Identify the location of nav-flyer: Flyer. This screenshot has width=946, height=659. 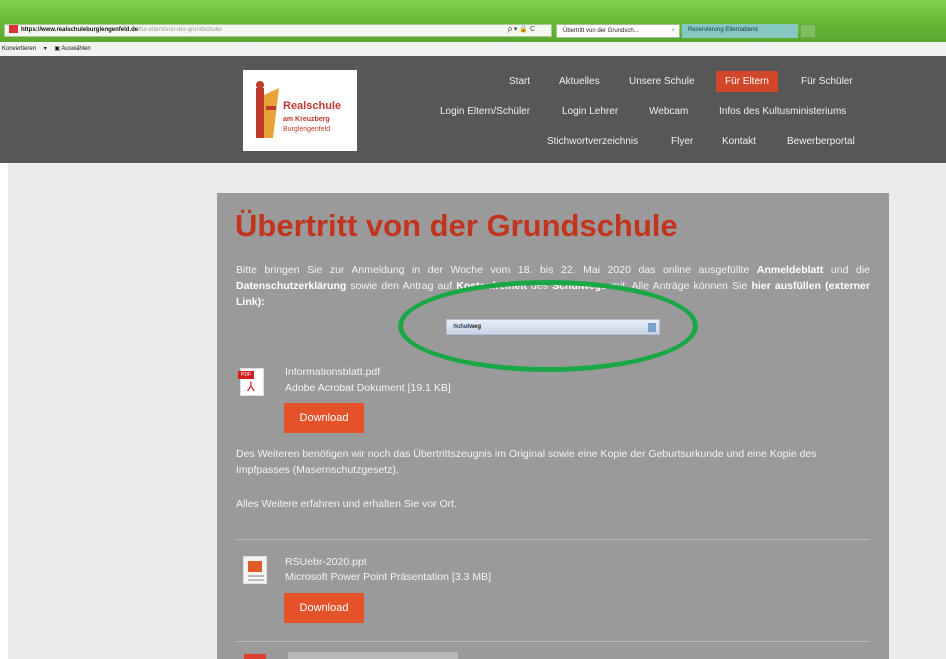
(682, 141).